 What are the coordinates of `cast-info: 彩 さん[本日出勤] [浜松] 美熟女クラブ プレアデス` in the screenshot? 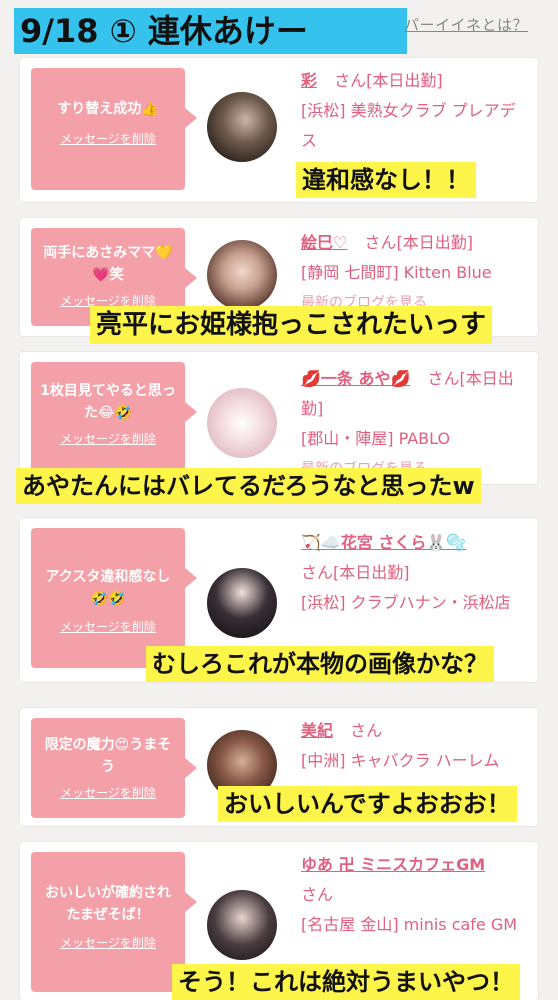 It's located at (416, 111).